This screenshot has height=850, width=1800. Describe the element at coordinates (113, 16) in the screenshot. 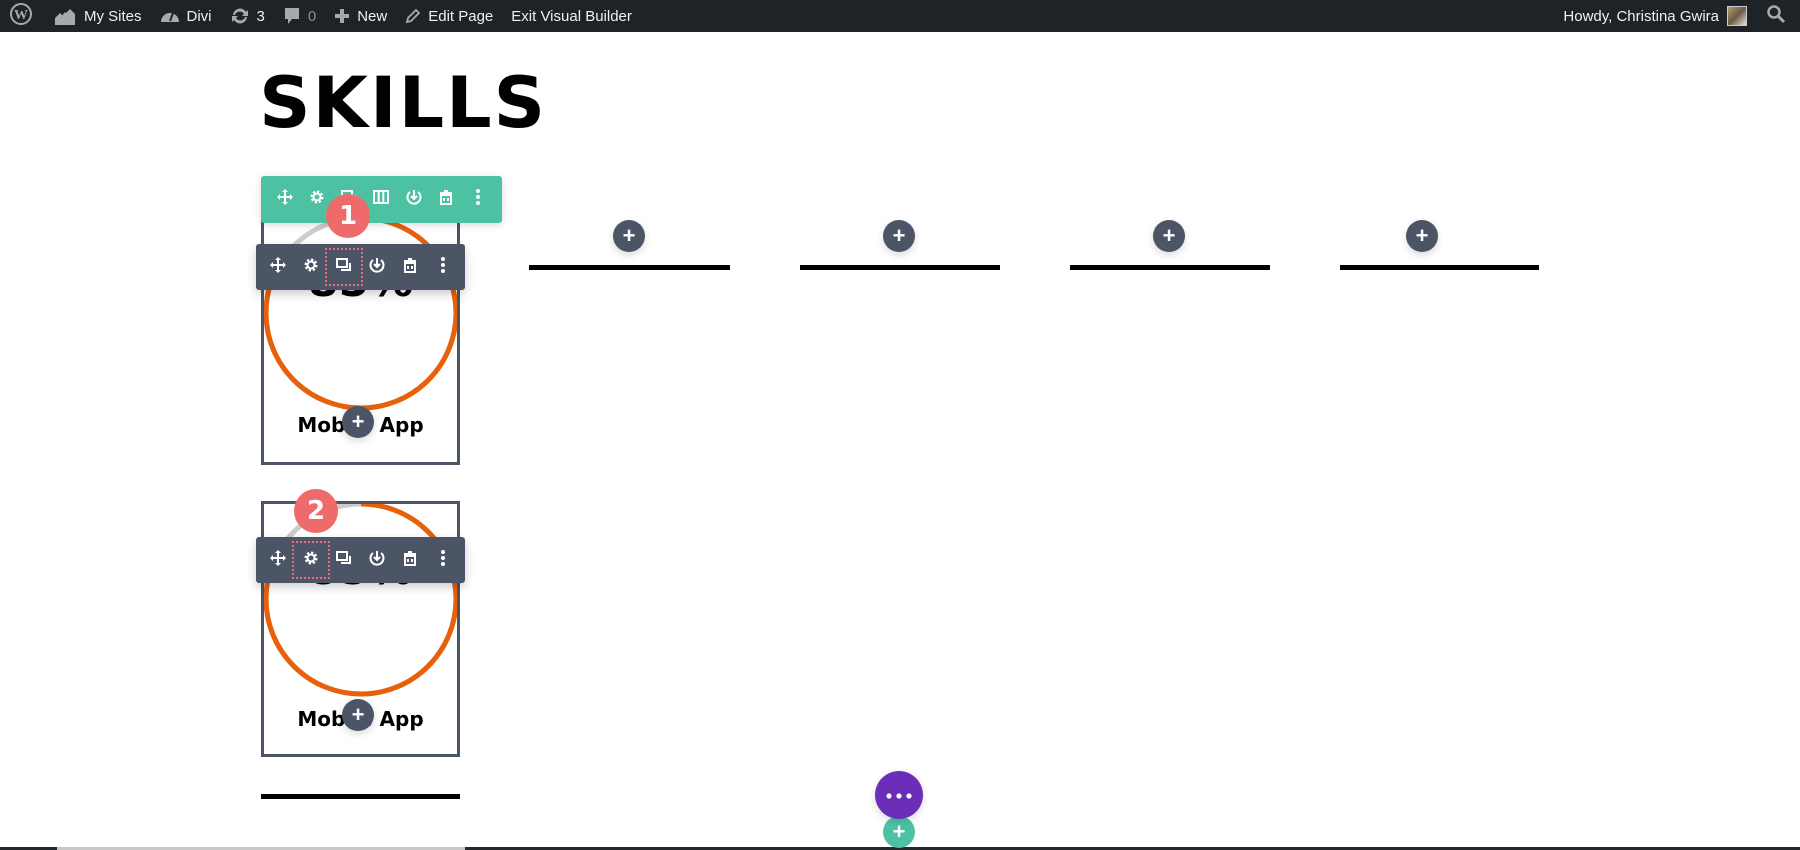

I see `my-sites-label: My Sites` at that location.